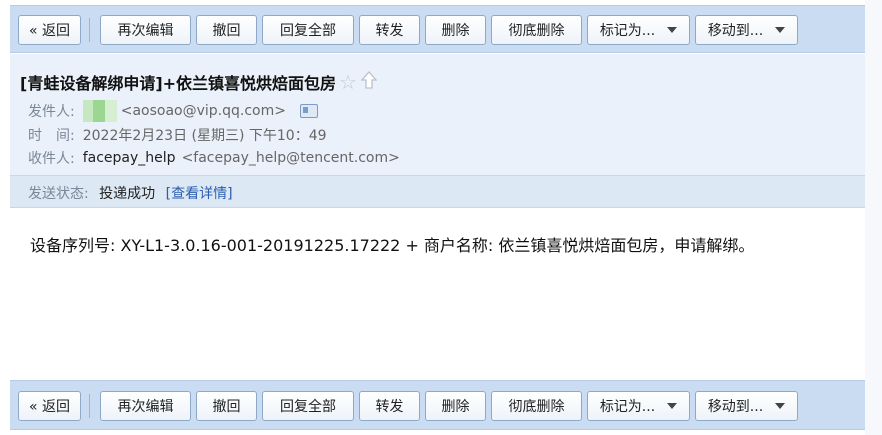  I want to click on time-label: 时 间:, so click(51, 136).